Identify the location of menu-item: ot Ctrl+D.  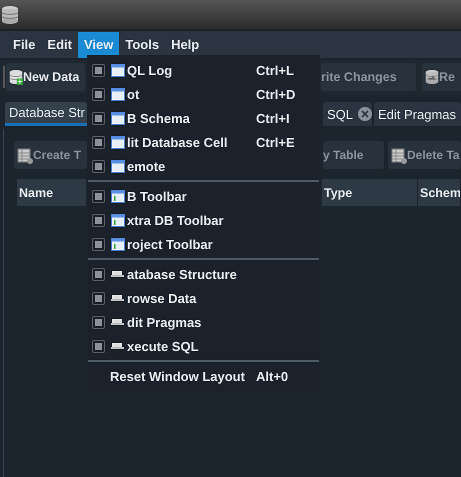
(203, 94).